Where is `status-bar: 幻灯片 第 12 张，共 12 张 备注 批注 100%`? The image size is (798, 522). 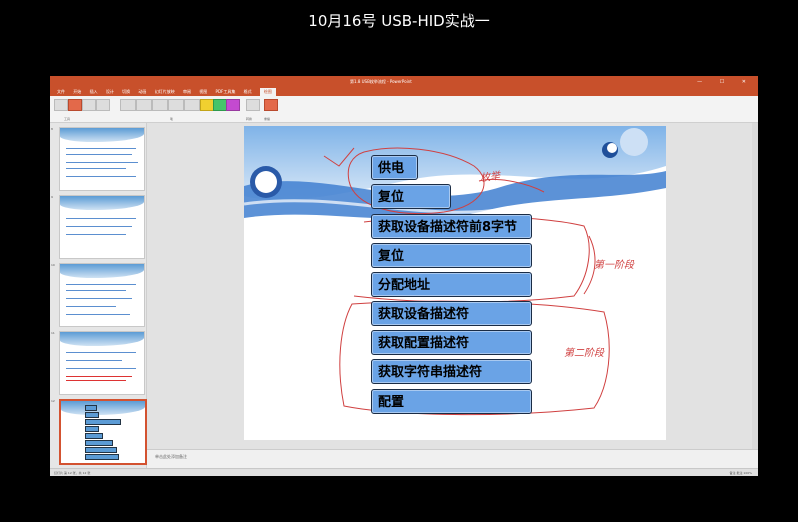 status-bar: 幻灯片 第 12 张，共 12 张 备注 批注 100% is located at coordinates (404, 472).